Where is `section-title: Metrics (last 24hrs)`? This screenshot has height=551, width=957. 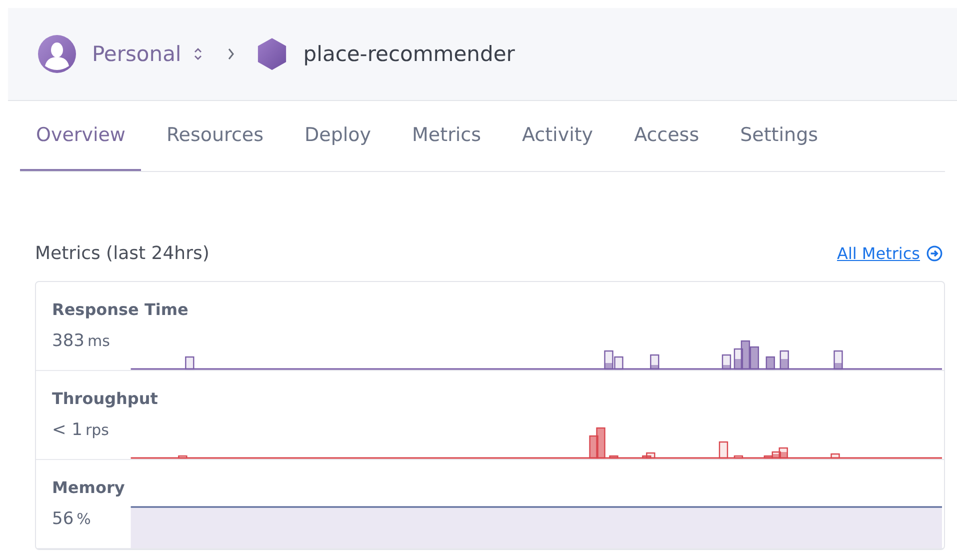
section-title: Metrics (last 24hrs) is located at coordinates (122, 253).